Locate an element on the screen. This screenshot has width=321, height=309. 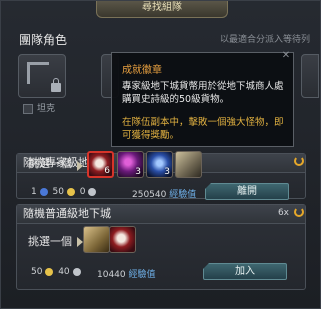
normal-exp: 10440 經驗值 is located at coordinates (126, 275).